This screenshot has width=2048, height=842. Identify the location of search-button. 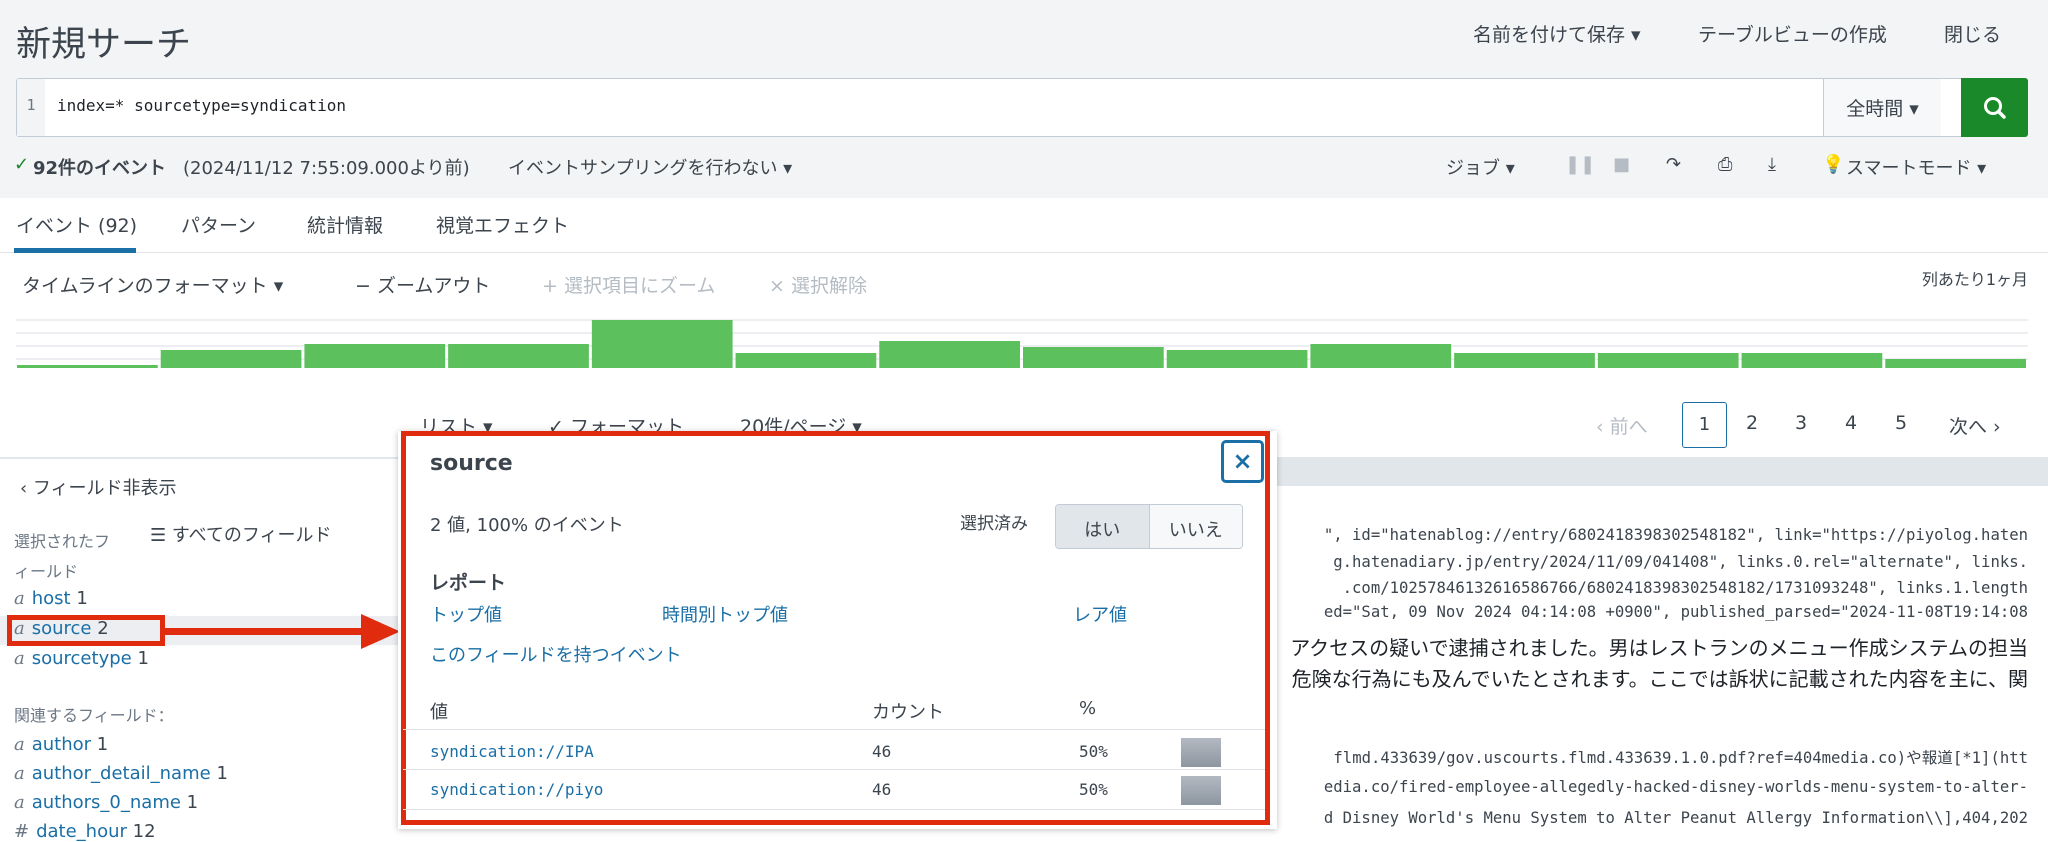
(1994, 107).